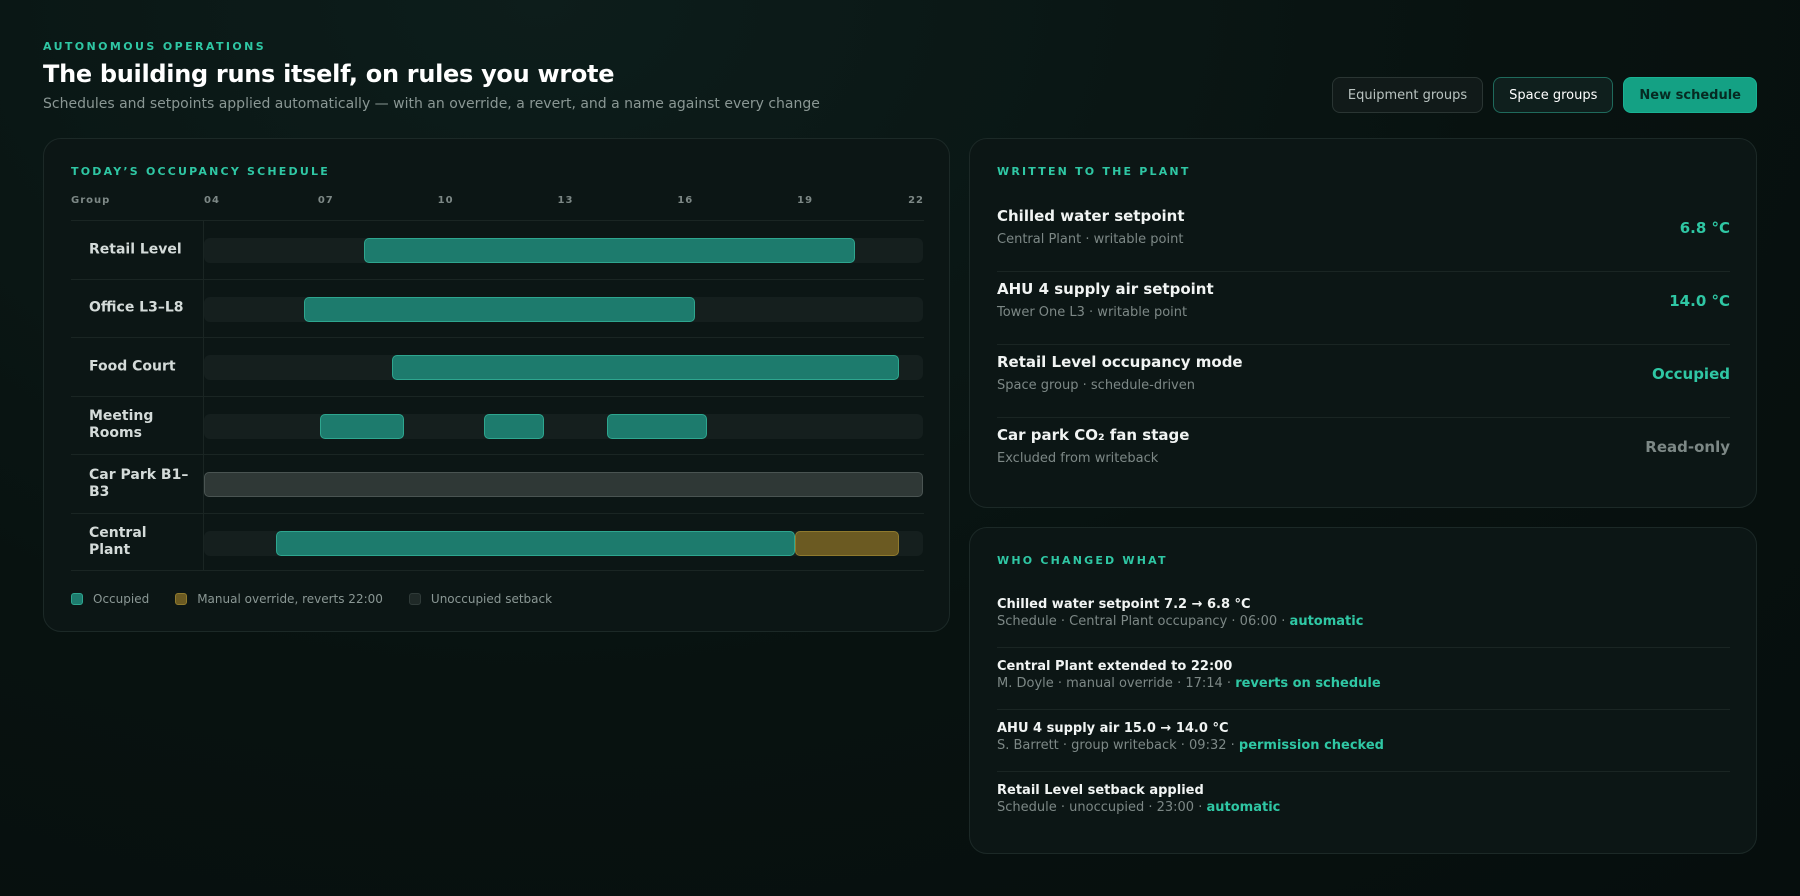  I want to click on schedule-segment-setback, so click(563, 484).